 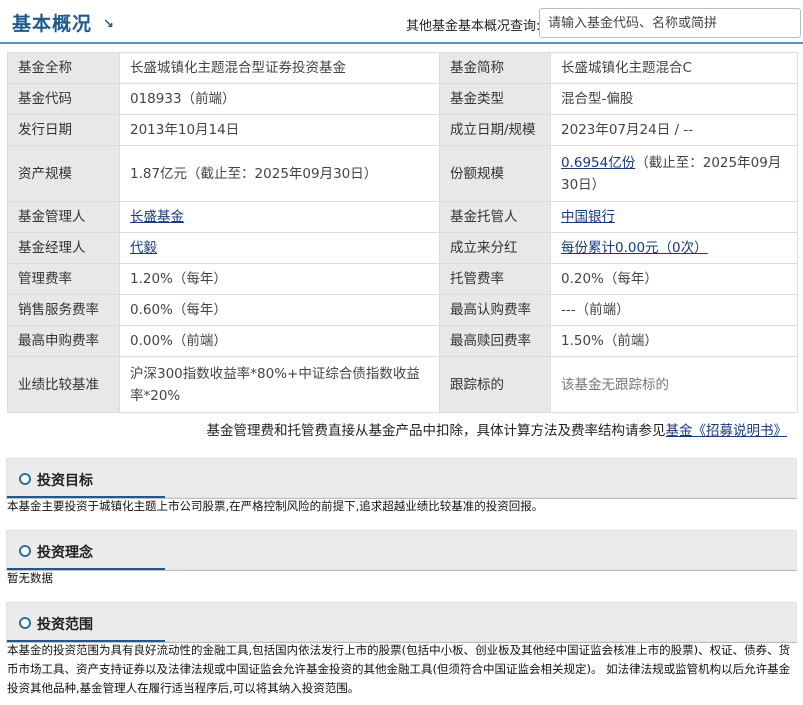 What do you see at coordinates (30, 578) in the screenshot?
I see `section-body-philosophy: 暂无数据` at bounding box center [30, 578].